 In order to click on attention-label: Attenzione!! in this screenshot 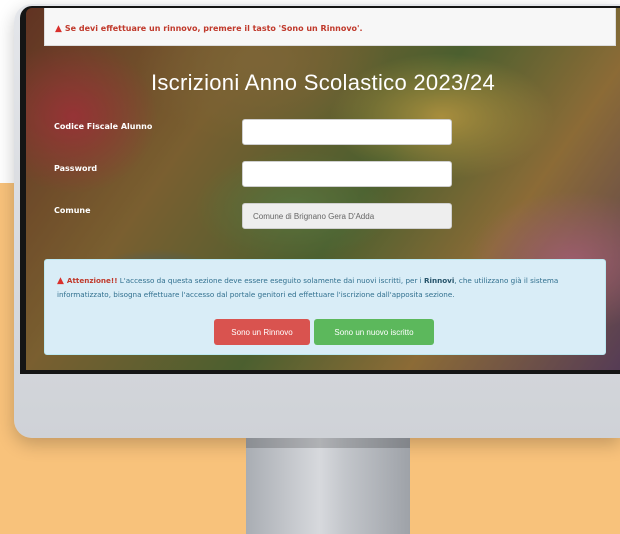, I will do `click(92, 280)`.